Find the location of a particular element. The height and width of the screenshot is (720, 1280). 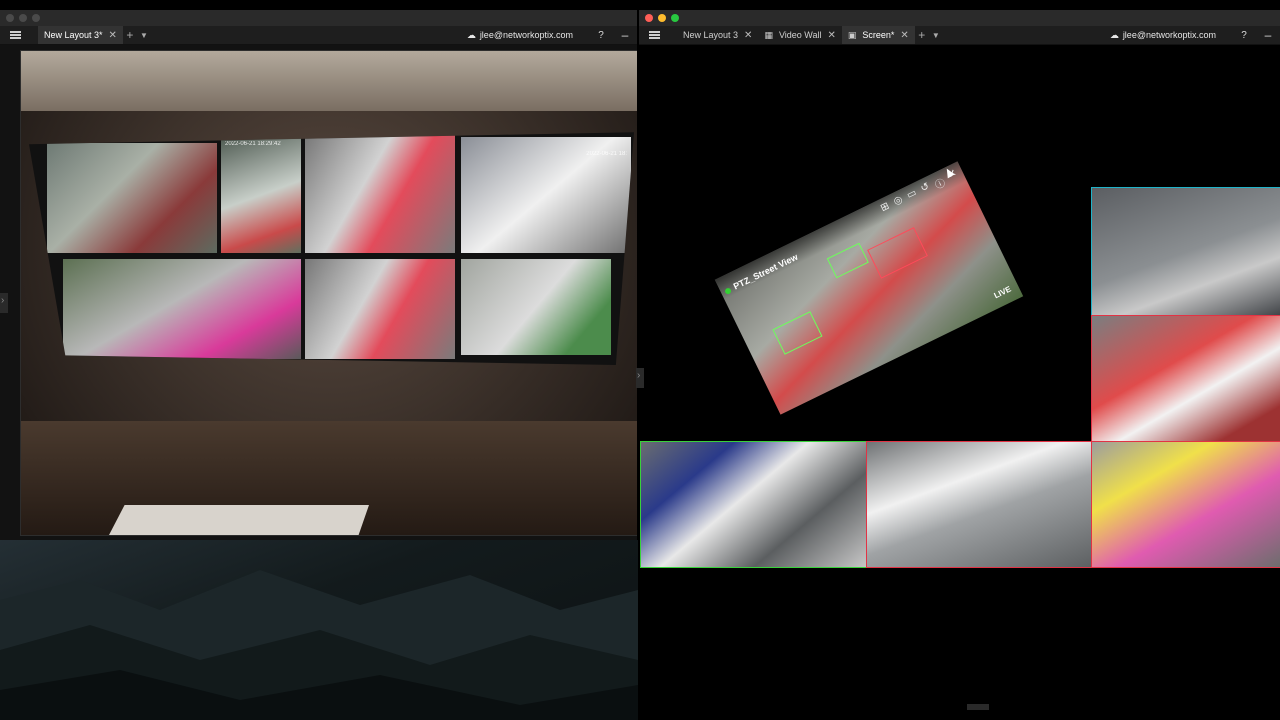

timestamp: 2022-06-21 18: is located at coordinates (606, 154).